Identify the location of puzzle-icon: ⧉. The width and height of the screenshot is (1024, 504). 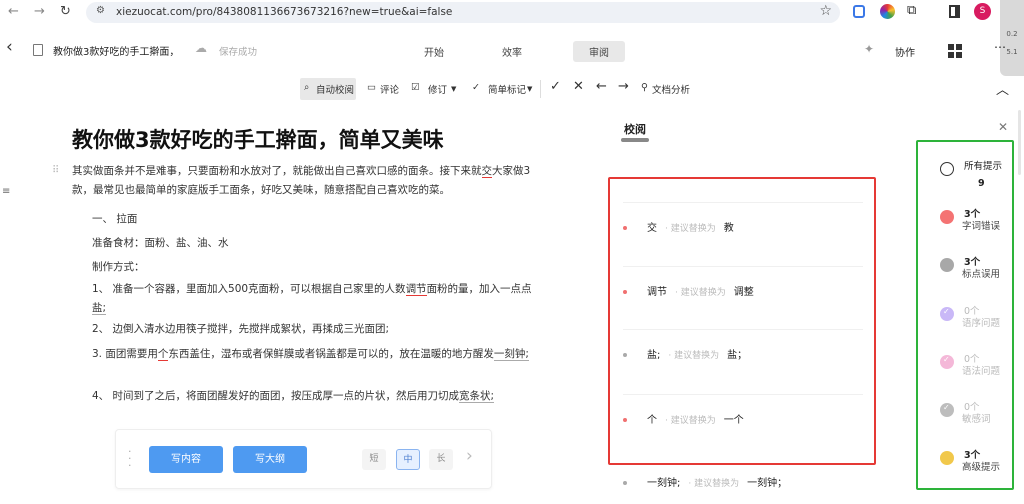
(911, 10).